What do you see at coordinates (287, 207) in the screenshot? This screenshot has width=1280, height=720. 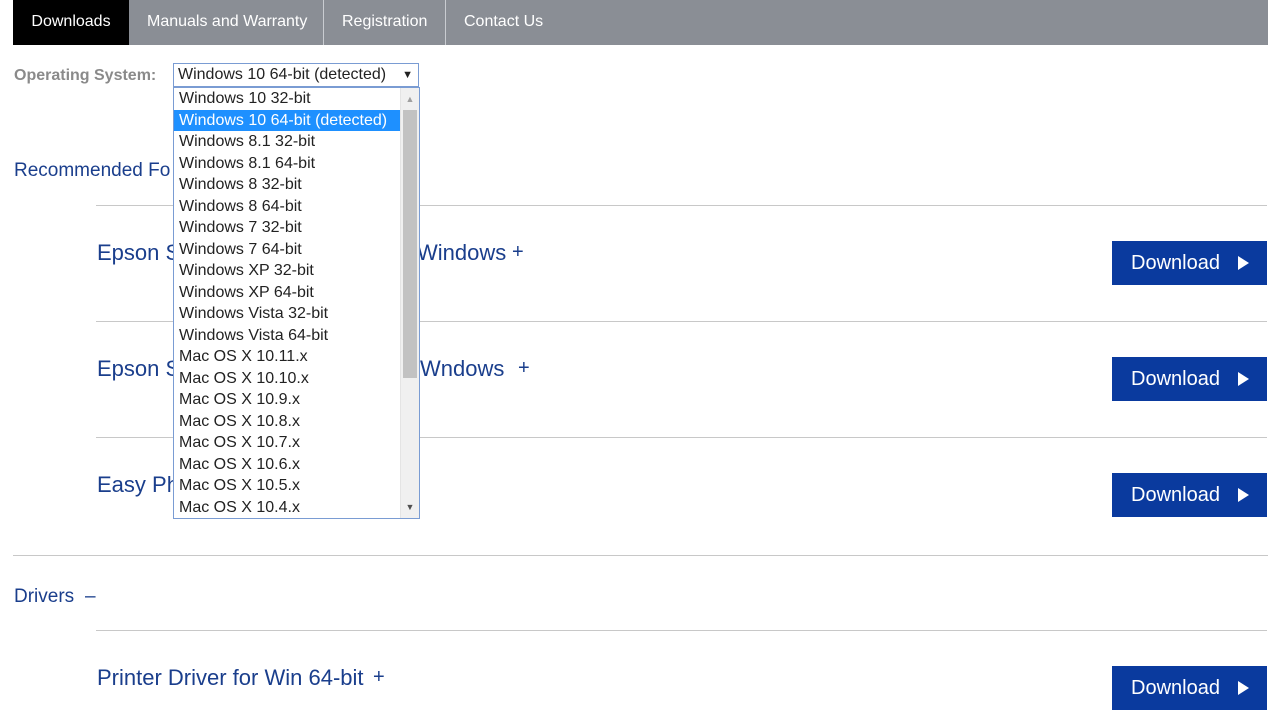 I see `os-option: Windows 8 64-bit` at bounding box center [287, 207].